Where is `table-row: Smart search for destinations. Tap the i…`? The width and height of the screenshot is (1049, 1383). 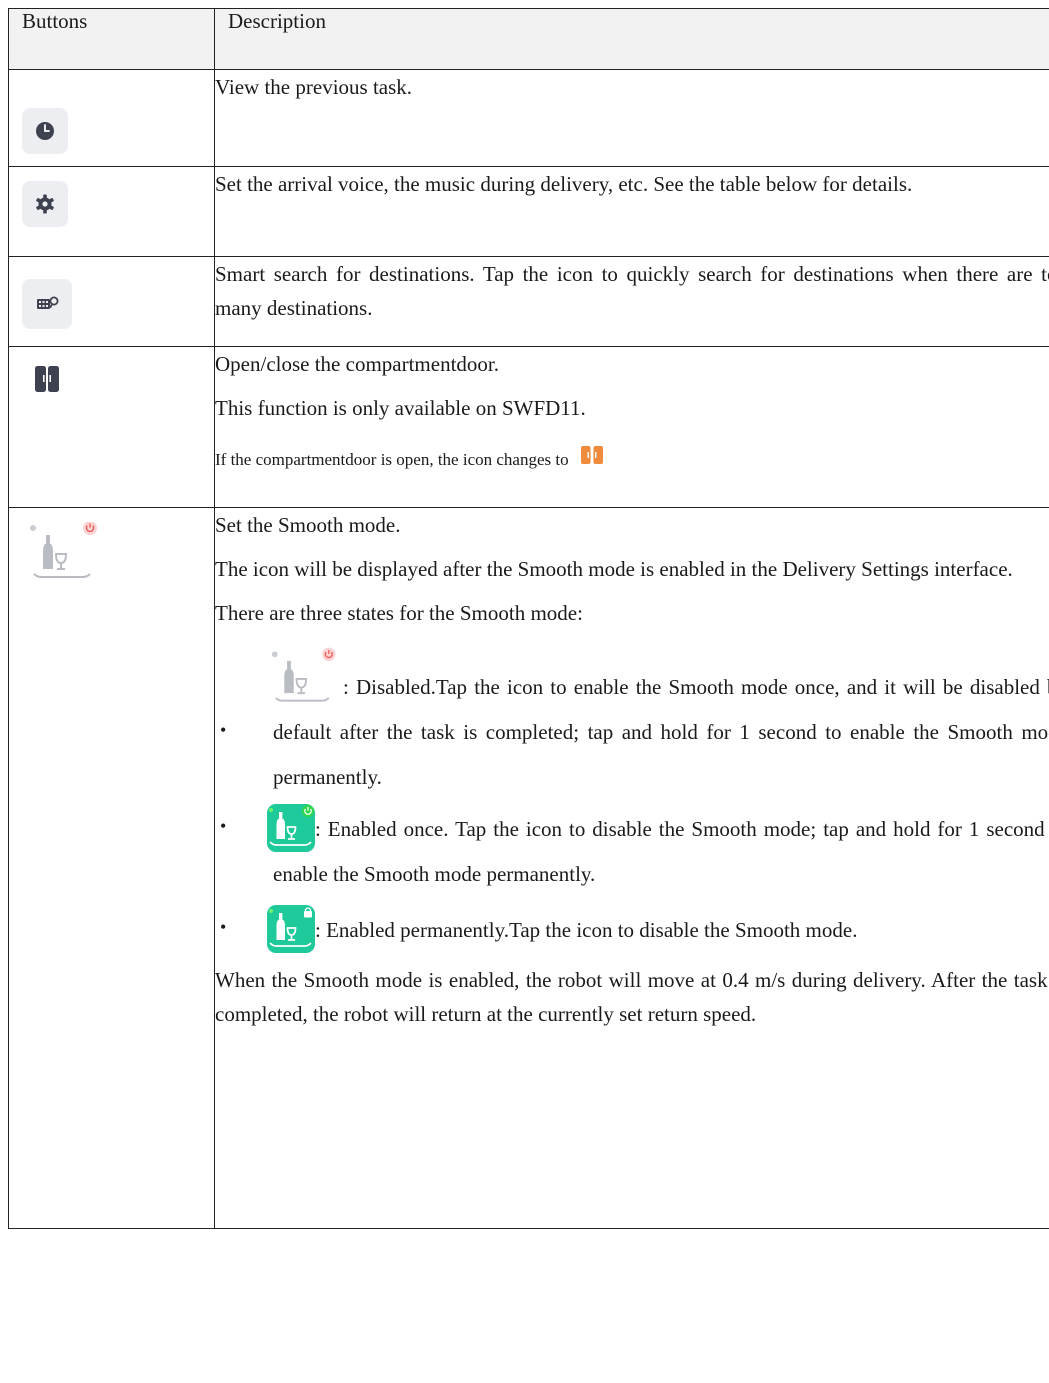
table-row: Smart search for destinations. Tap the i… is located at coordinates (528, 301).